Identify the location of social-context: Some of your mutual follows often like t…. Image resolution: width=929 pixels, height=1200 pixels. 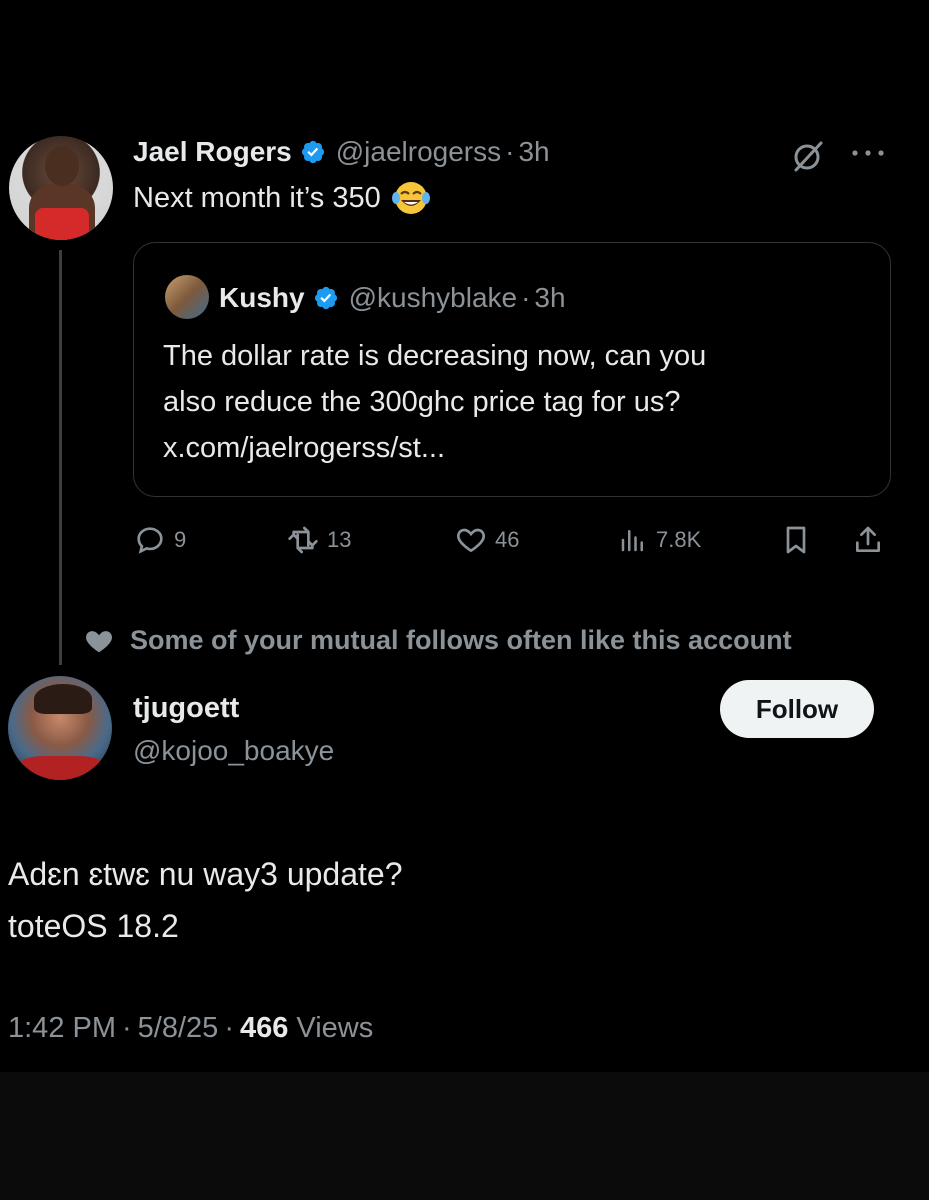
(437, 640).